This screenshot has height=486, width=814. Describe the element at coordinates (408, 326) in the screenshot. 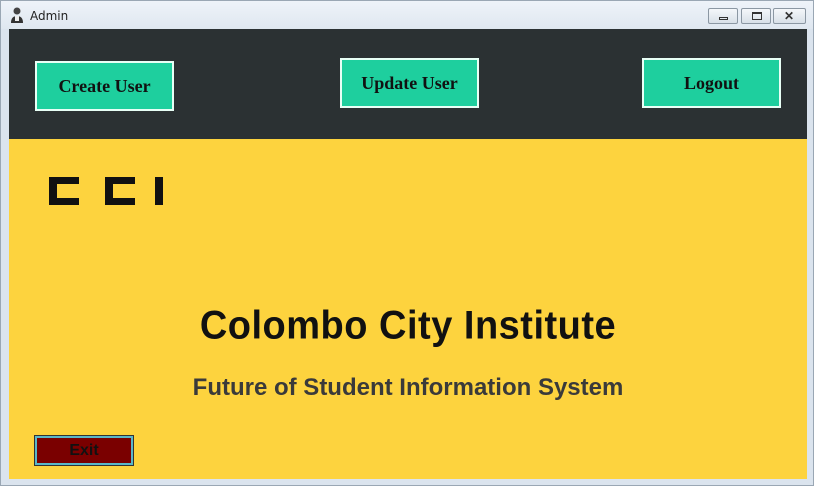

I see `institute-name: Colombo City Institute` at that location.